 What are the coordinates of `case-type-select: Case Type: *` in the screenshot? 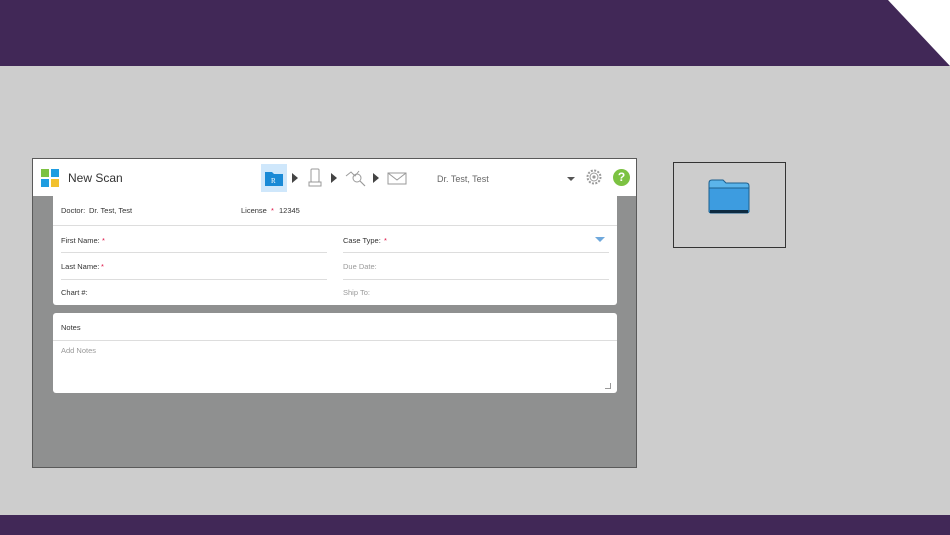 It's located at (476, 239).